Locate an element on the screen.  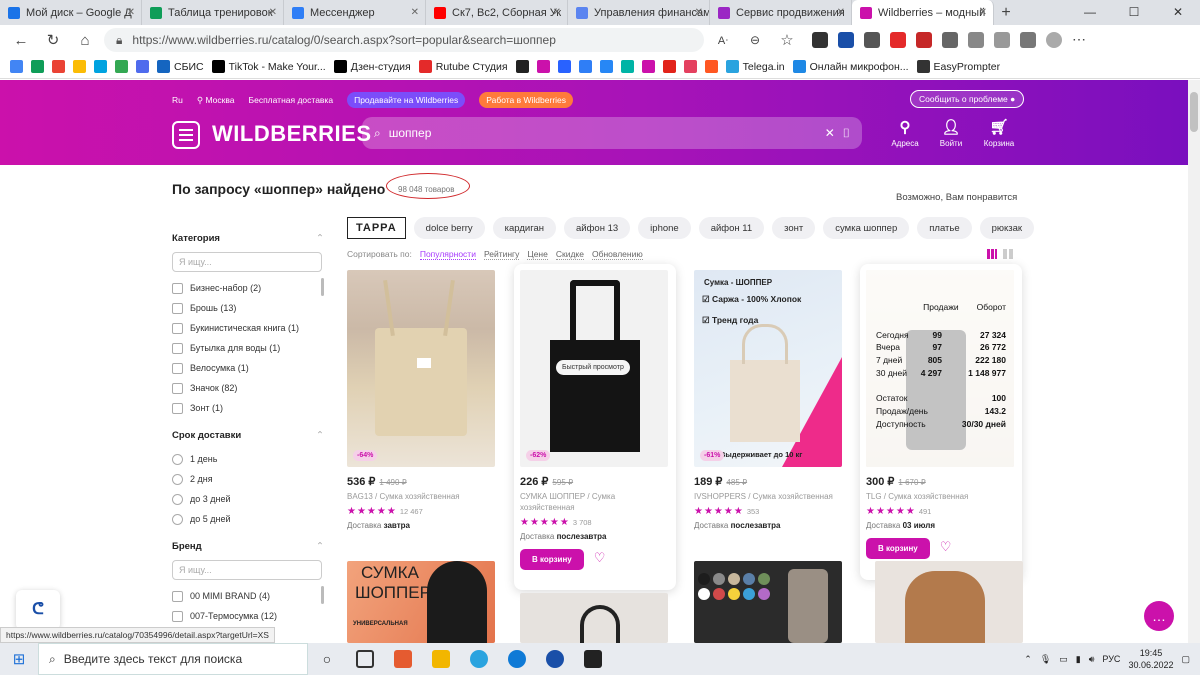
filter-option: 2 дня is located at coordinates (248, 479).